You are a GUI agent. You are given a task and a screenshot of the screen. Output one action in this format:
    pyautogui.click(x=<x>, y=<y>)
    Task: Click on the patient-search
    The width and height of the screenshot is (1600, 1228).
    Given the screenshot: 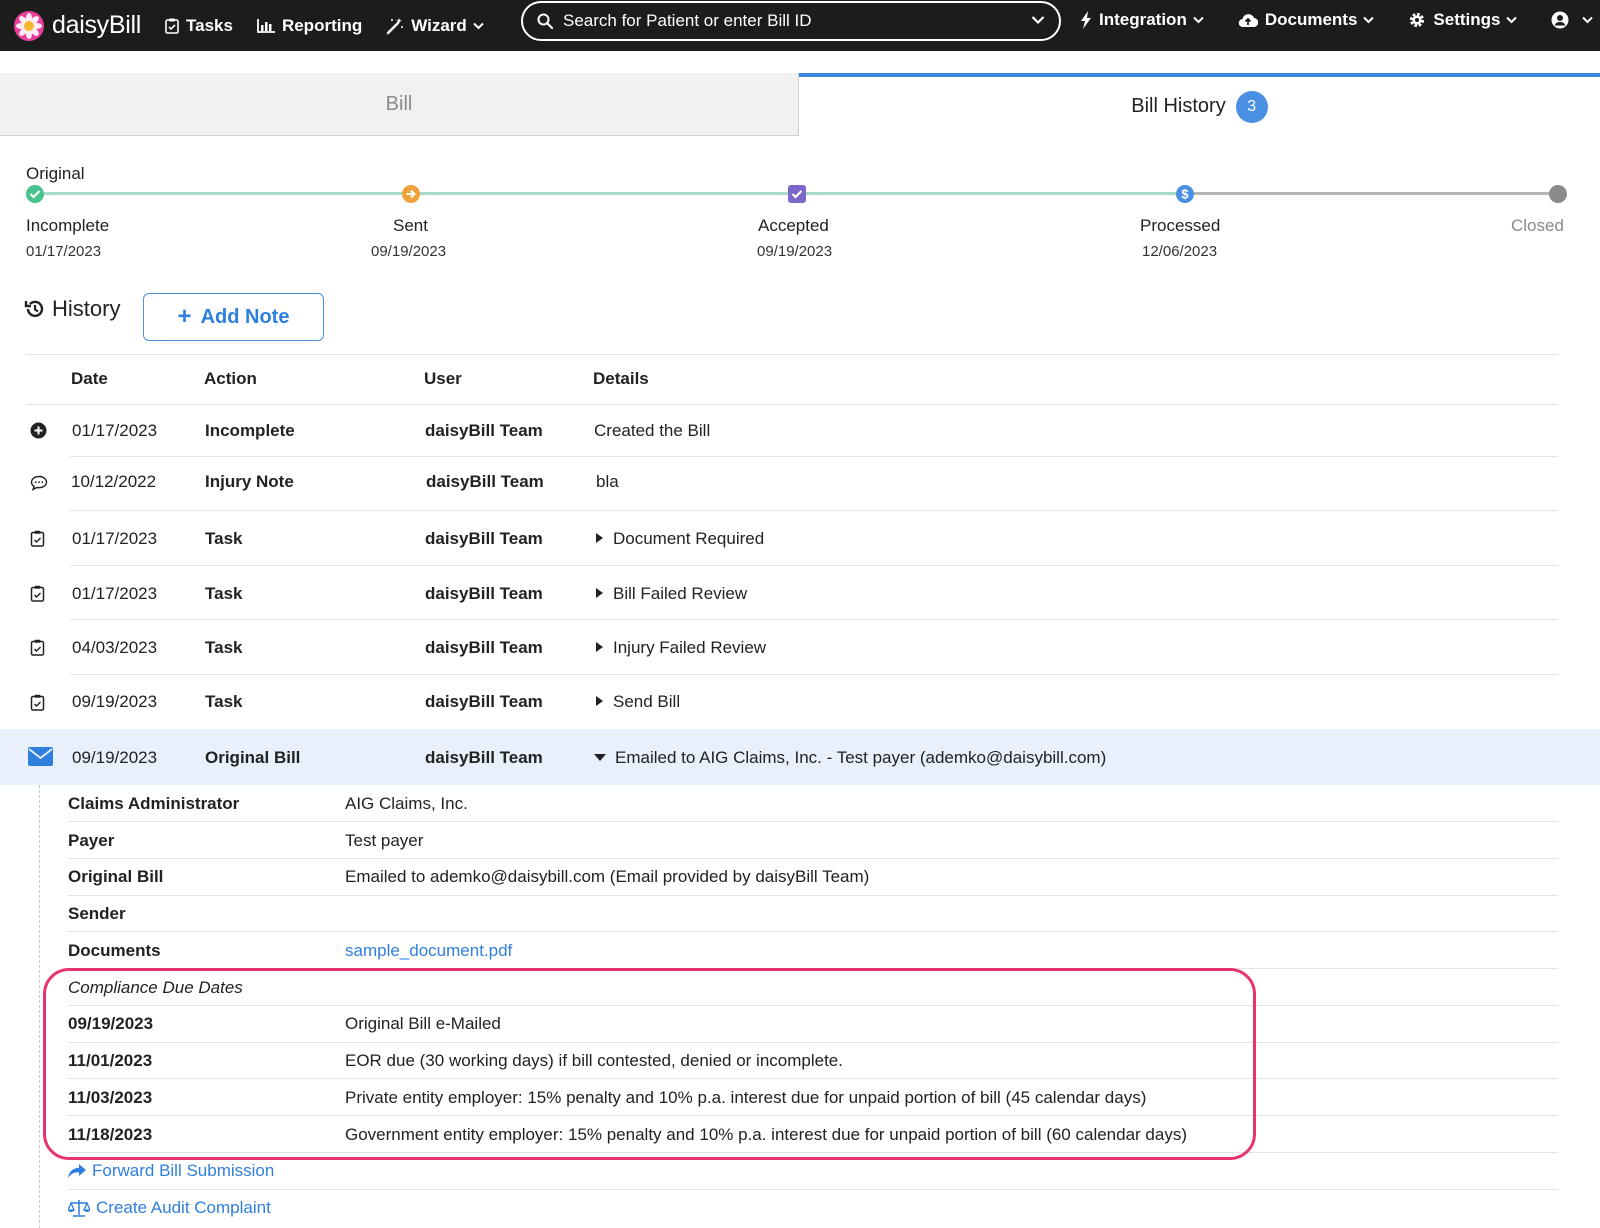 What is the action you would take?
    pyautogui.click(x=791, y=21)
    